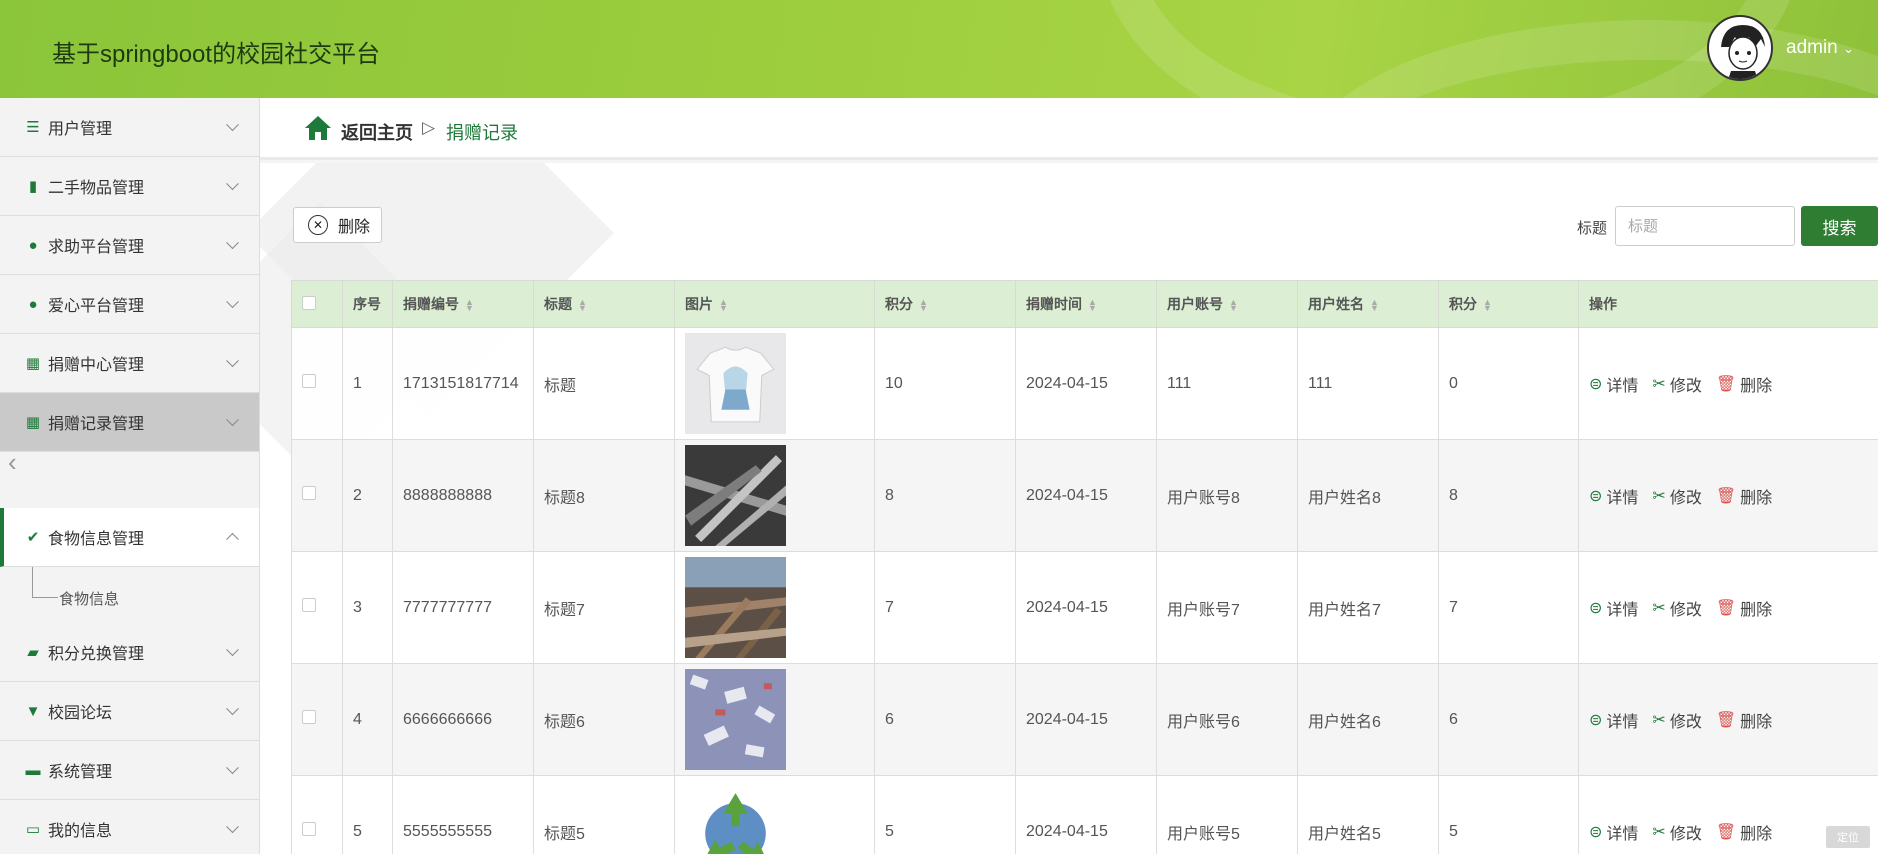 This screenshot has height=854, width=1878. I want to click on sidebar-item-user-management: ☰ 用户管理, so click(129, 127).